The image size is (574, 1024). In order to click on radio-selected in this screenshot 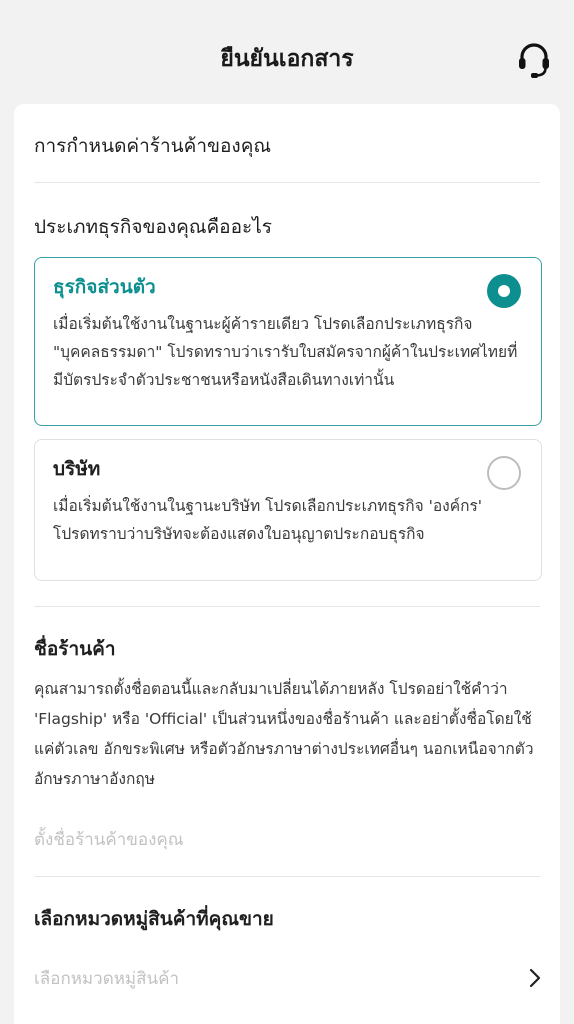, I will do `click(504, 291)`.